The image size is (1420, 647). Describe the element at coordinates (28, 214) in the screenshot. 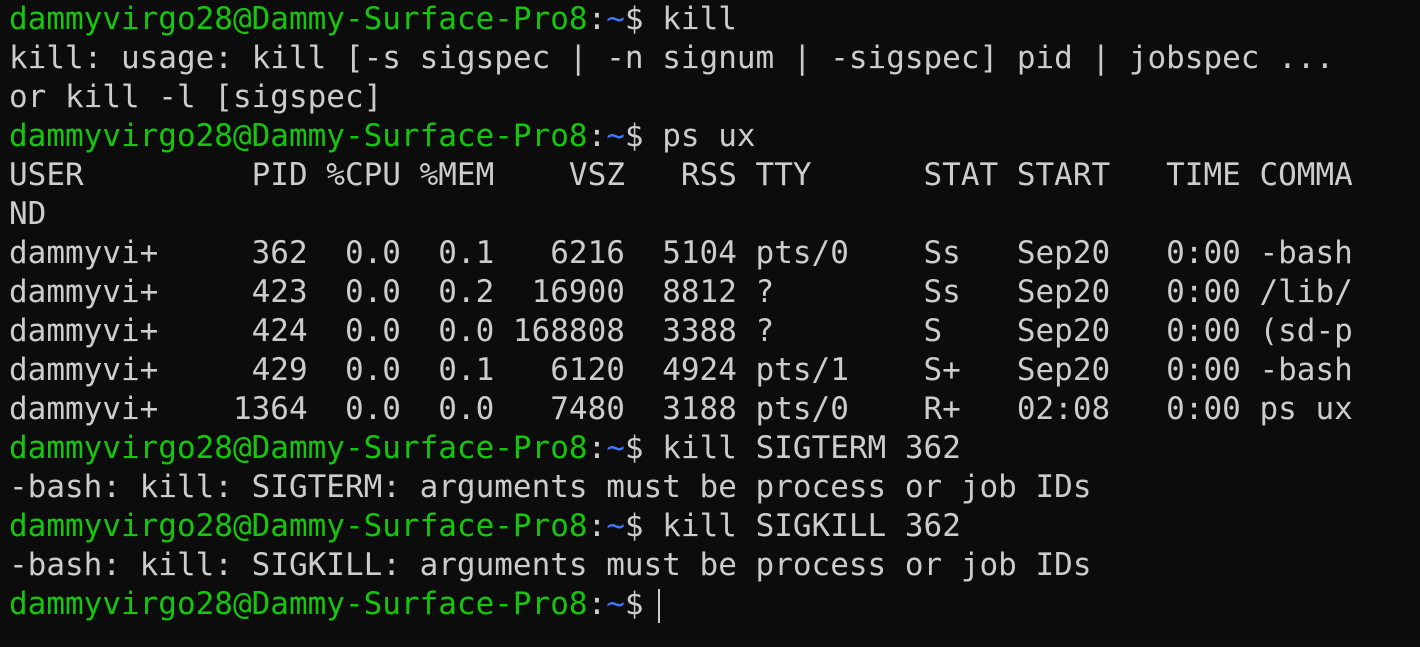

I see `ps-header-wrap-line: ND` at that location.